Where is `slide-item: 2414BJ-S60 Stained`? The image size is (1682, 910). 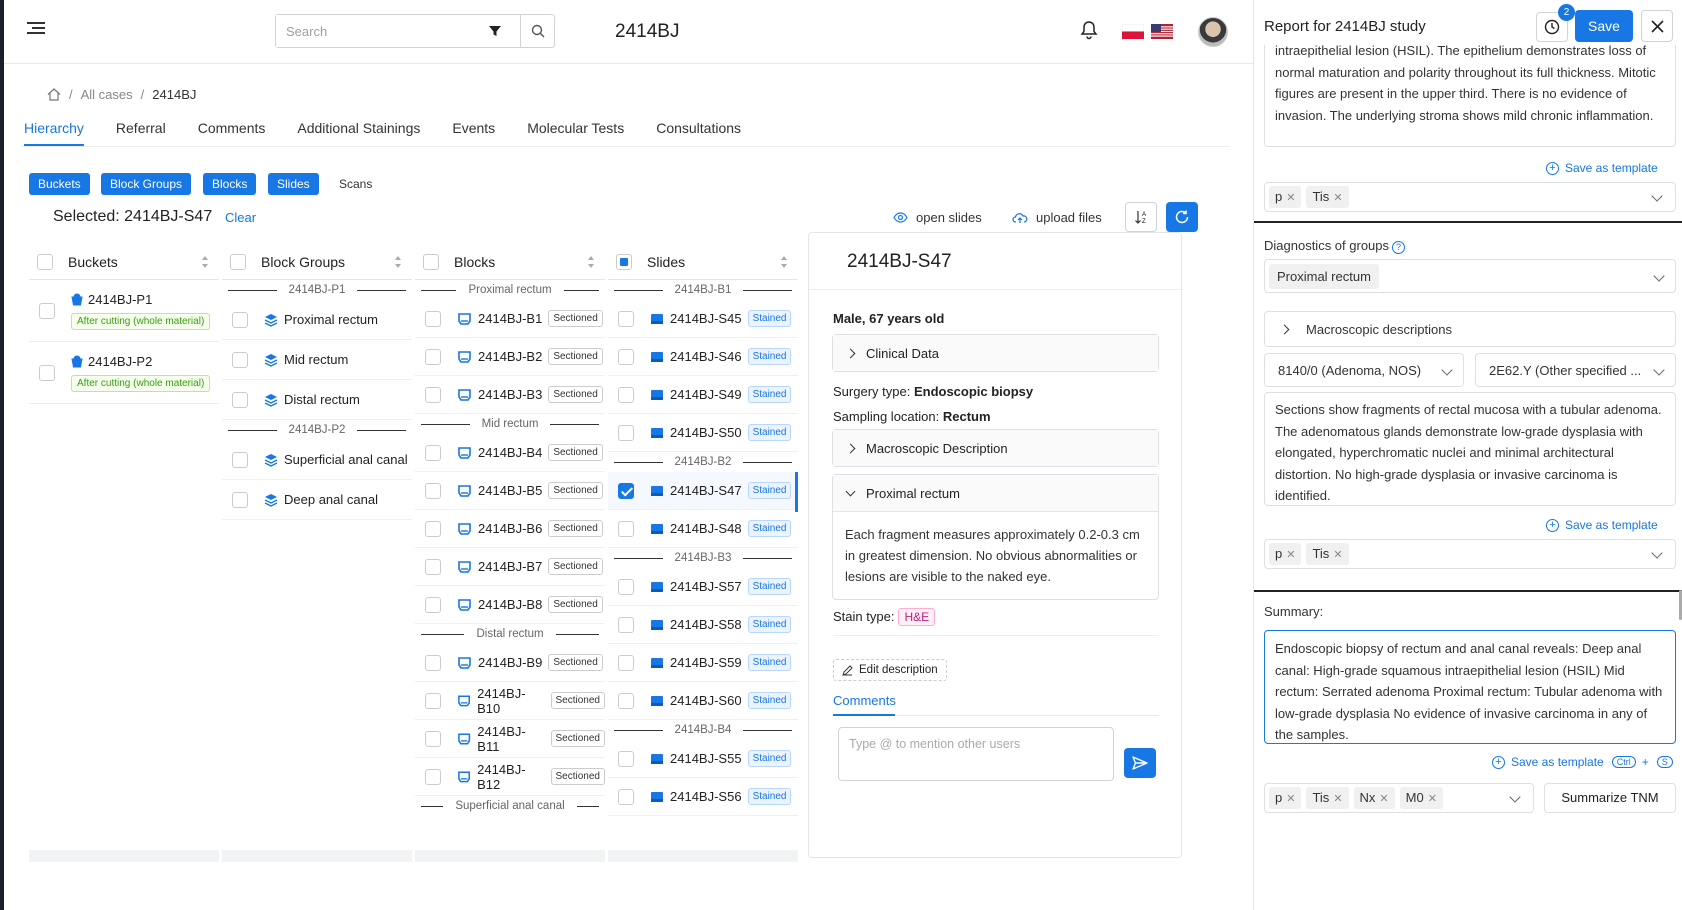
slide-item: 2414BJ-S60 Stained is located at coordinates (703, 701).